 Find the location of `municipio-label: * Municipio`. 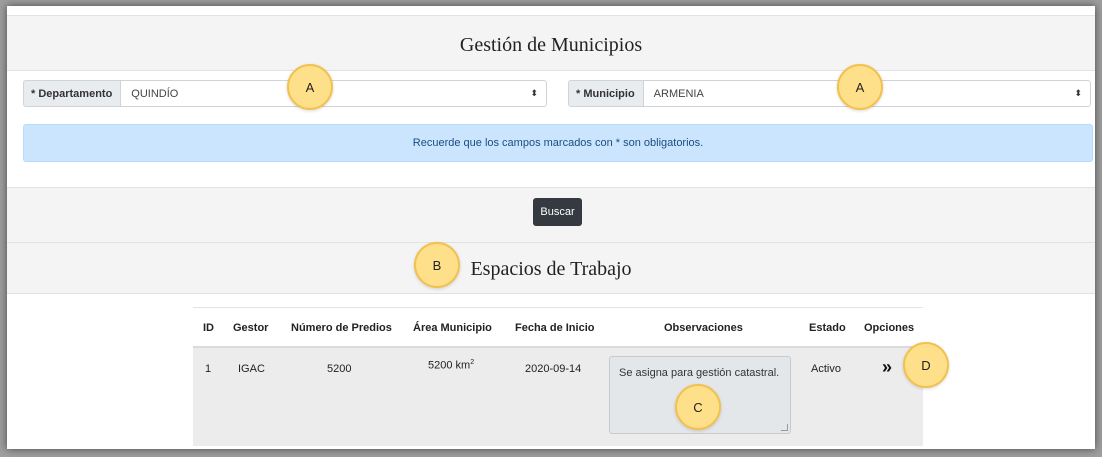

municipio-label: * Municipio is located at coordinates (605, 93).